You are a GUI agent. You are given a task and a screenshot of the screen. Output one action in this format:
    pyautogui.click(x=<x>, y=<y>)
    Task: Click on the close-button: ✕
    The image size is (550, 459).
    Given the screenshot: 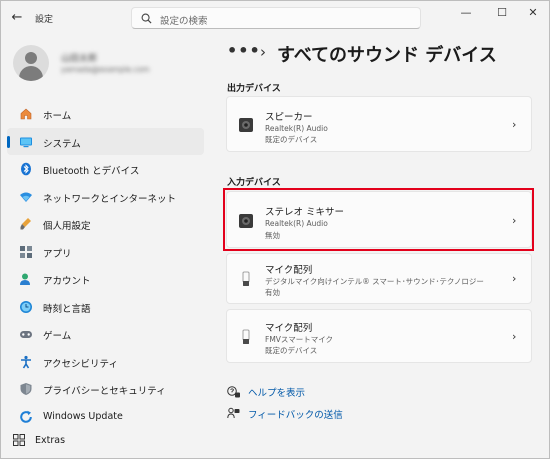 What is the action you would take?
    pyautogui.click(x=533, y=13)
    